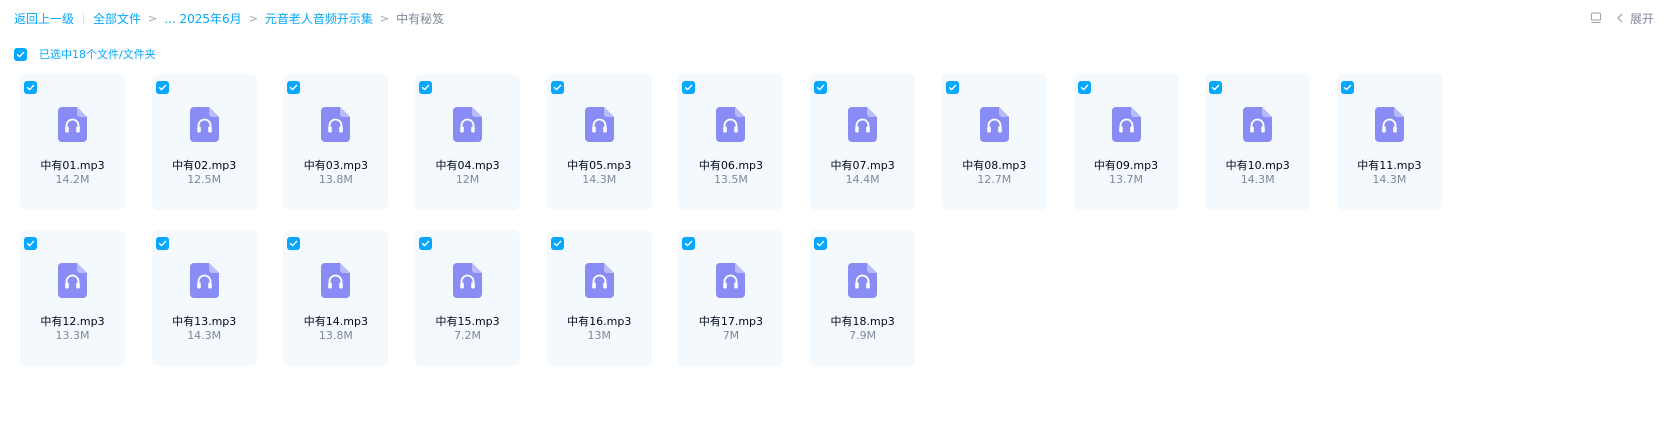  What do you see at coordinates (1257, 165) in the screenshot?
I see `file-name: 中有10.mp3` at bounding box center [1257, 165].